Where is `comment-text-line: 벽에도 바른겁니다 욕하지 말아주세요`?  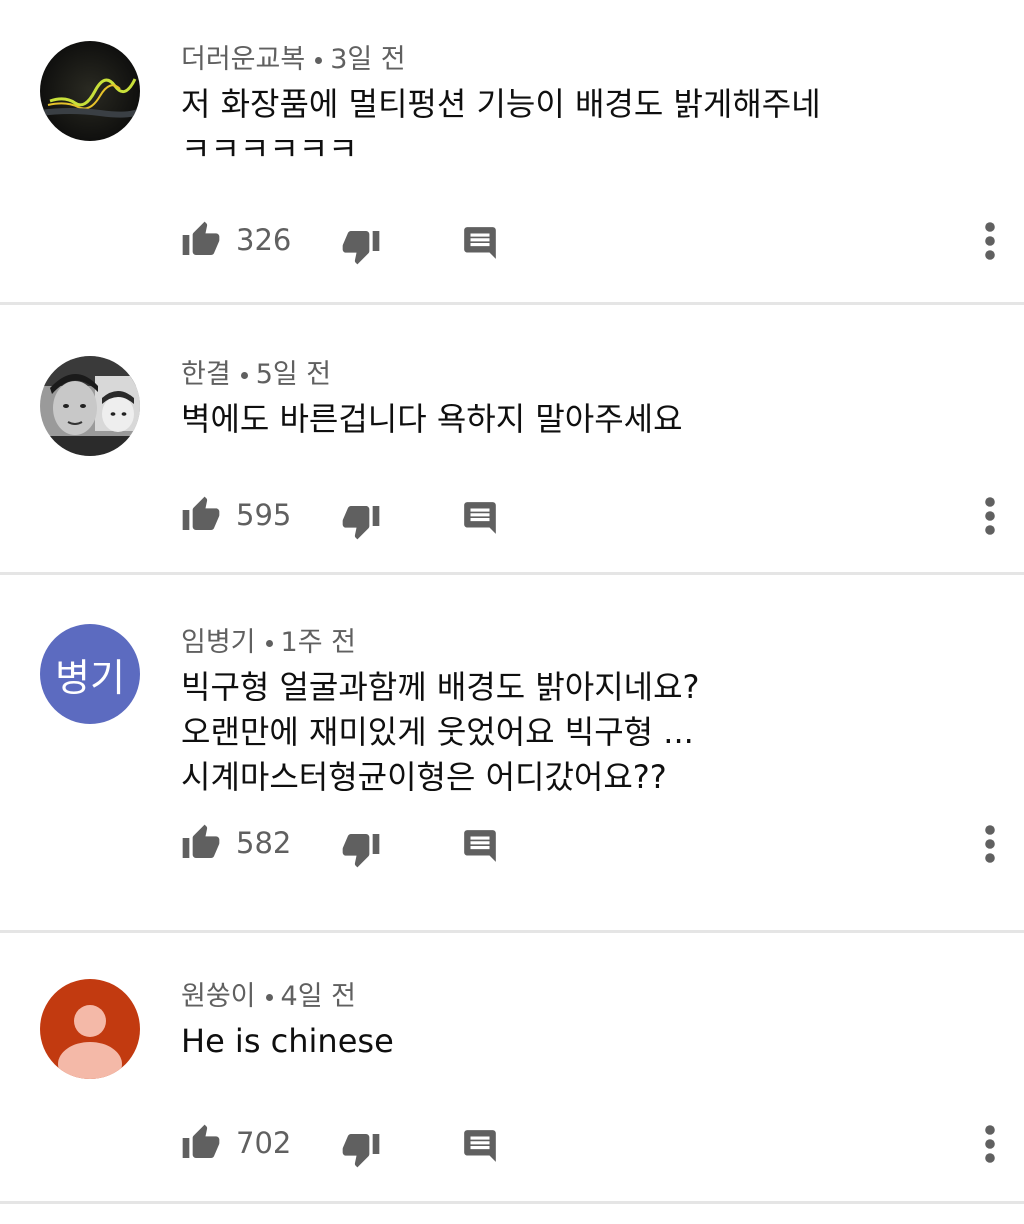 comment-text-line: 벽에도 바른겁니다 욕하지 말아주세요 is located at coordinates (432, 419).